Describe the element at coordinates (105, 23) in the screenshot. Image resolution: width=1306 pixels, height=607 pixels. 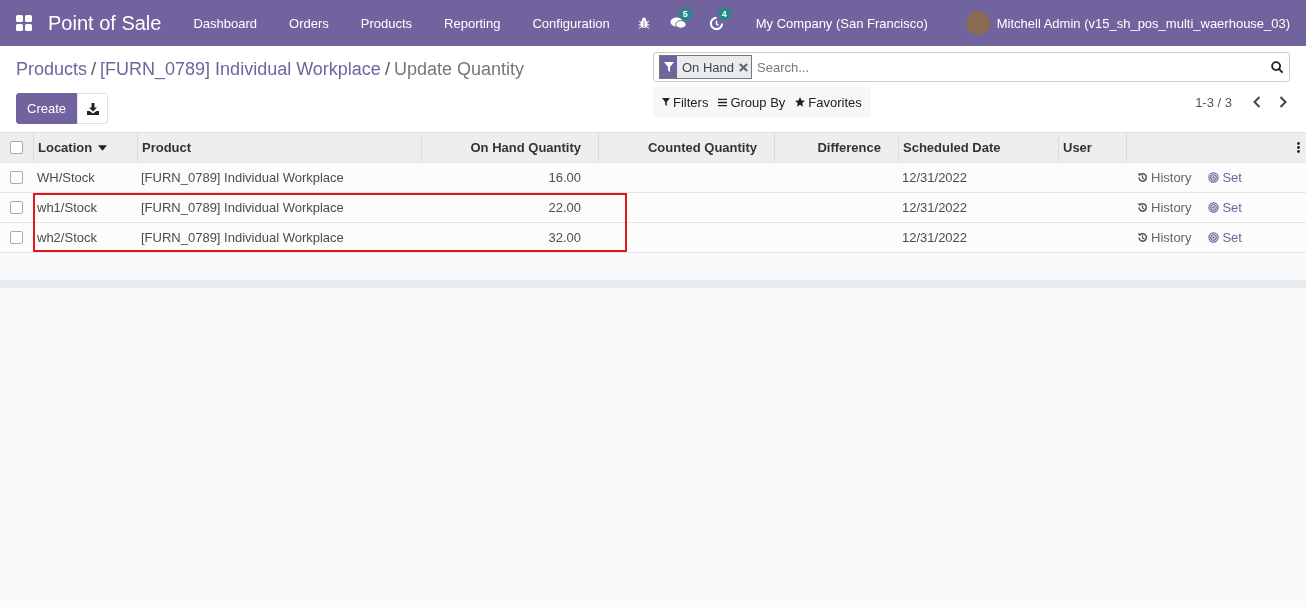
I see `app-title: Point of Sale` at that location.